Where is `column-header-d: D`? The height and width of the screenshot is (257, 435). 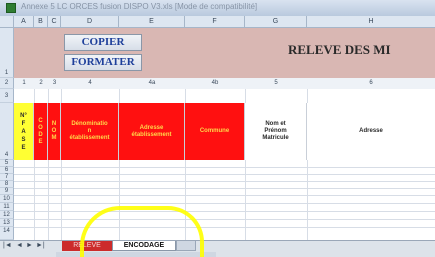
column-header-d: D is located at coordinates (90, 21).